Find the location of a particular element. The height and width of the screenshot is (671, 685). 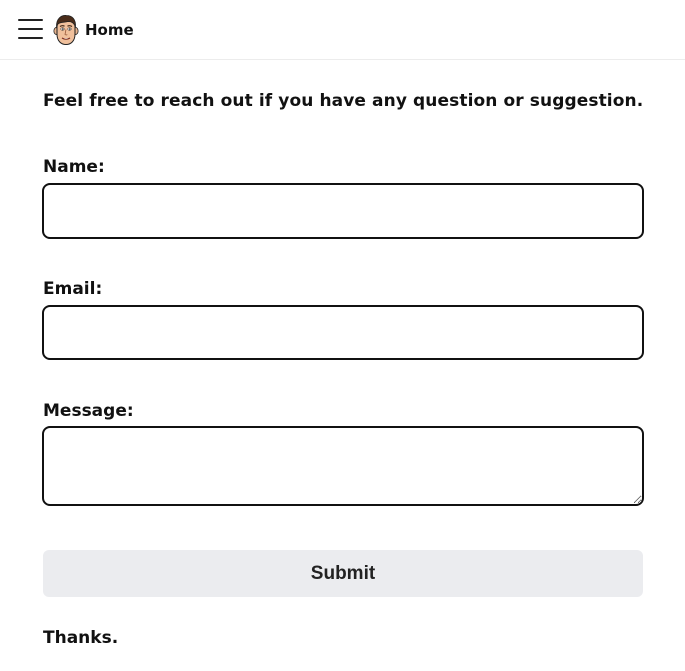

name-input is located at coordinates (343, 211).